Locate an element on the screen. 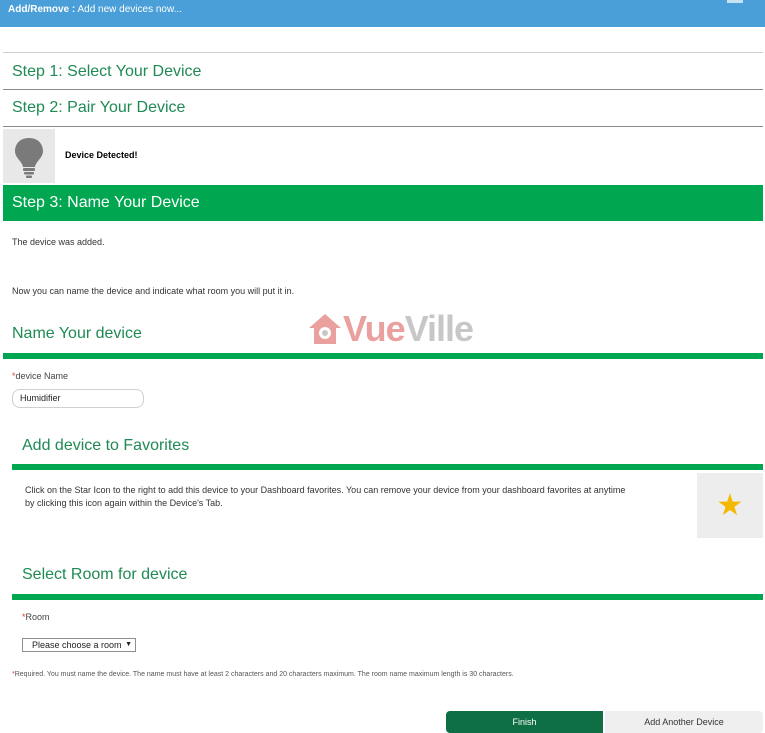 This screenshot has width=765, height=733. step-1-header: Step 1: Select Your Device is located at coordinates (383, 72).